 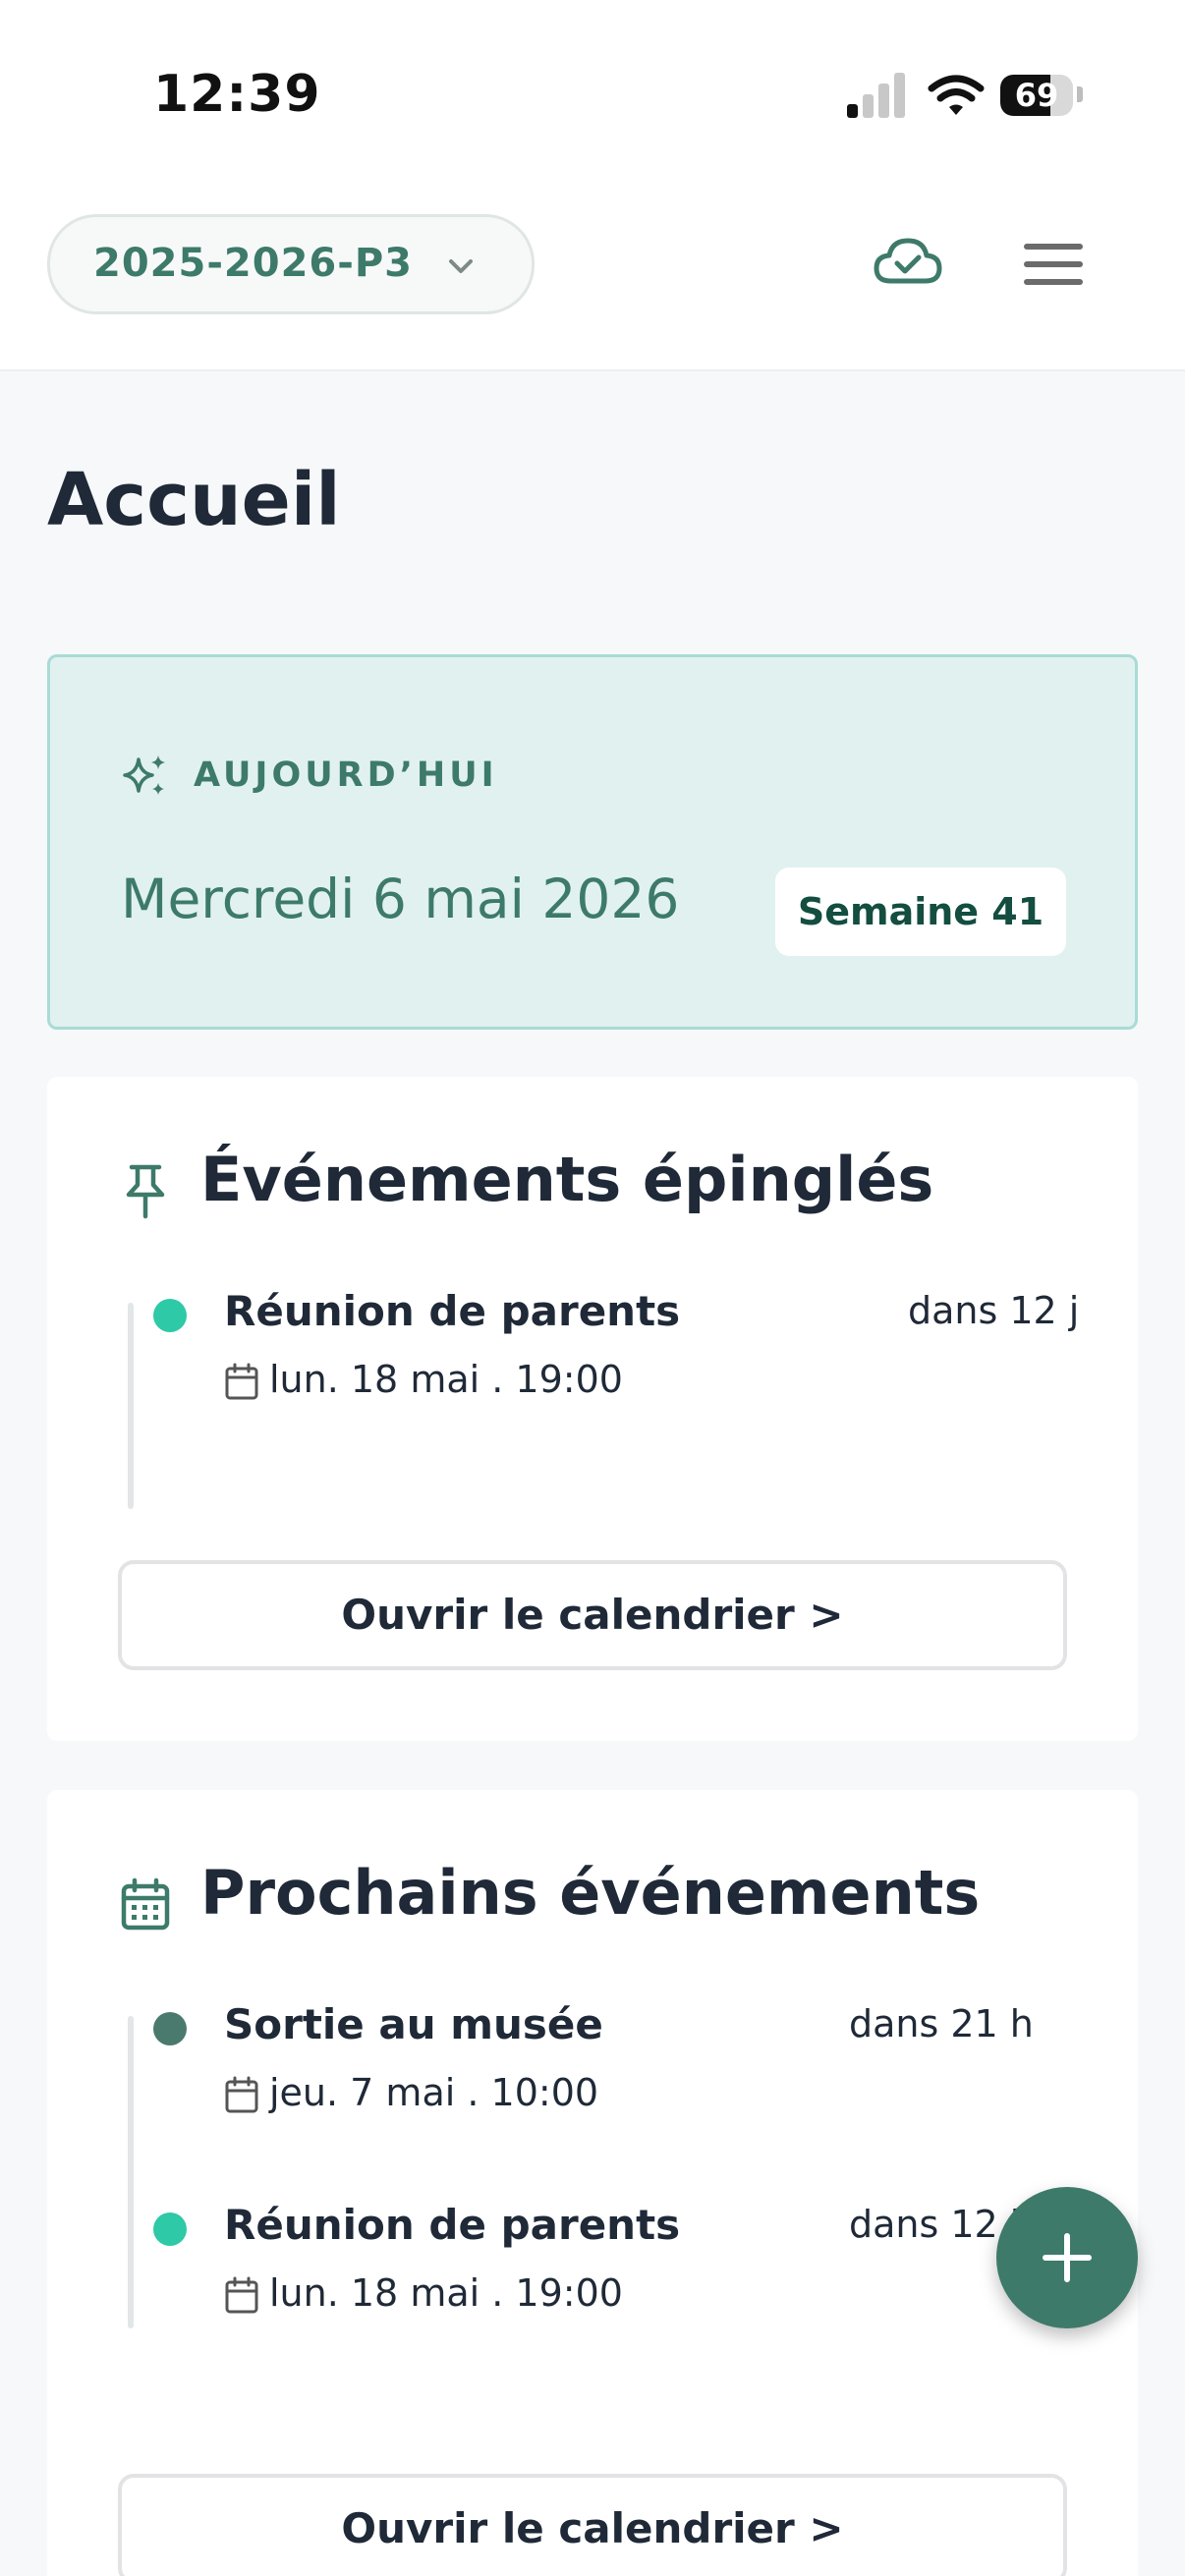 What do you see at coordinates (194, 500) in the screenshot?
I see `page-title: Accueil` at bounding box center [194, 500].